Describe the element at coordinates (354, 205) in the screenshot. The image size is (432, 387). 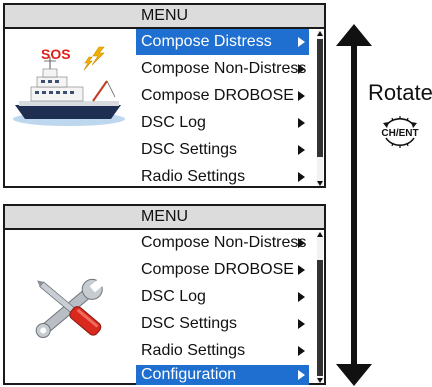
I see `up-down-arrow-icon` at that location.